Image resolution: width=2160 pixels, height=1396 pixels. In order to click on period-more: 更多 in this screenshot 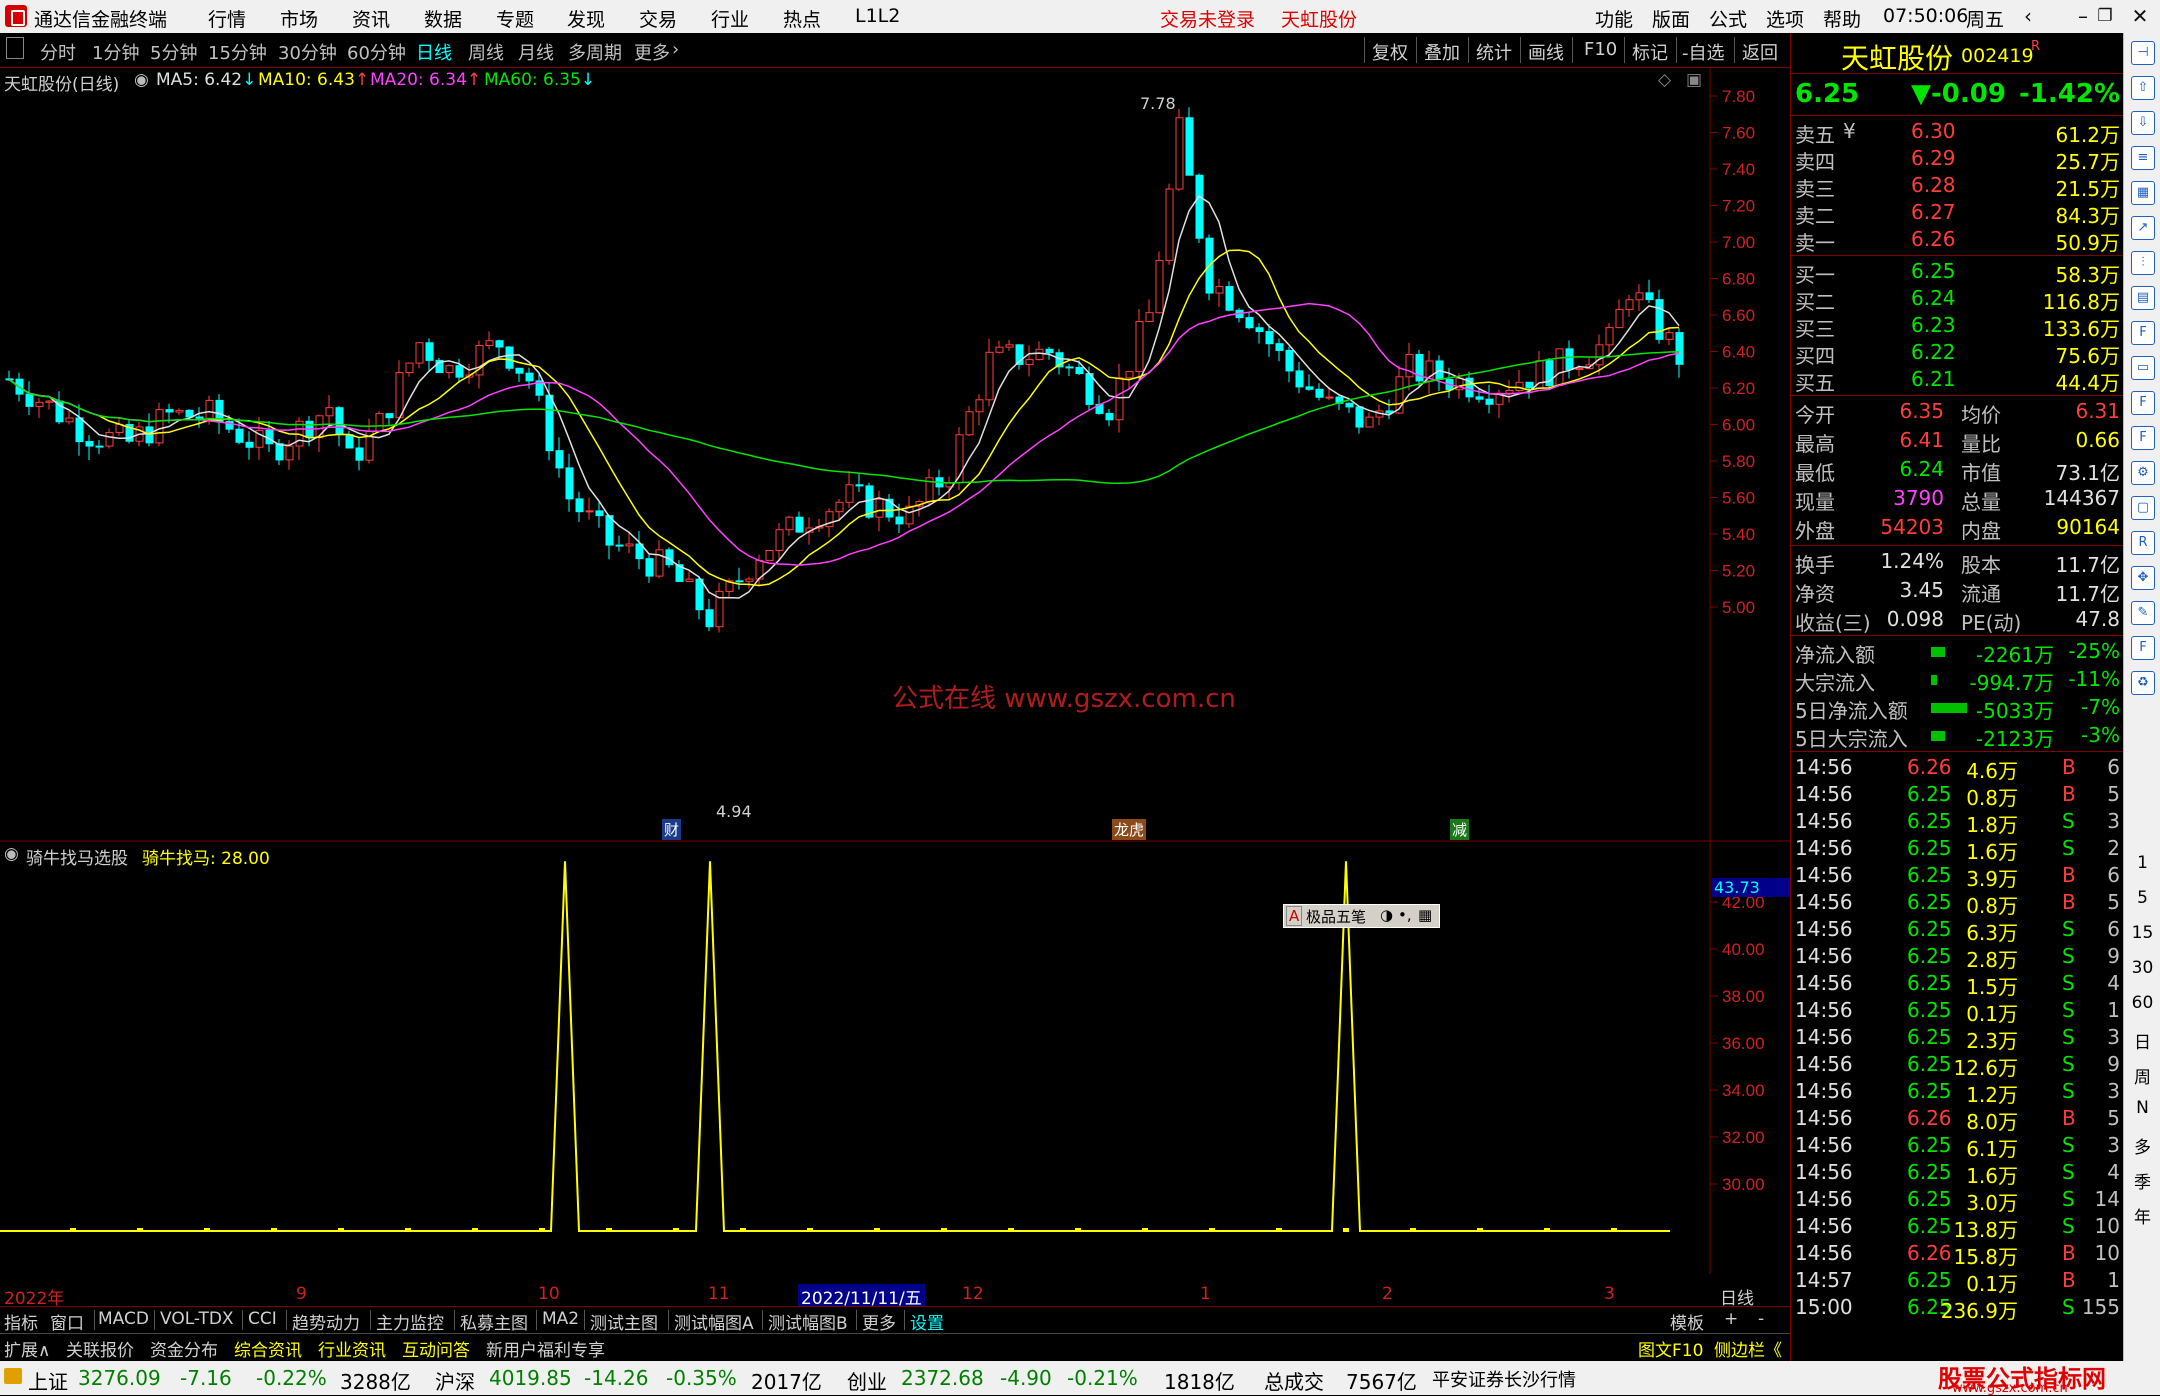, I will do `click(652, 52)`.